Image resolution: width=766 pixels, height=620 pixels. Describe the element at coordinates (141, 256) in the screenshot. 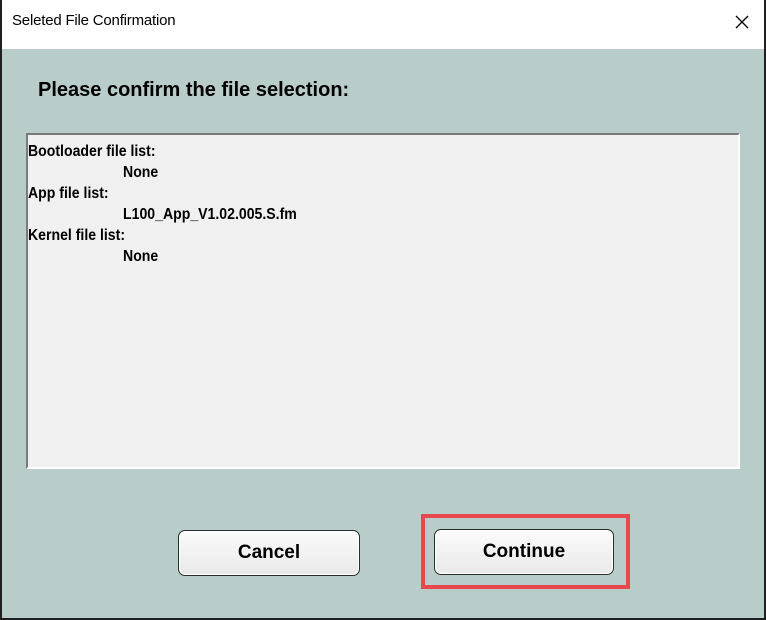

I see `file-list-item-kernel: None` at that location.